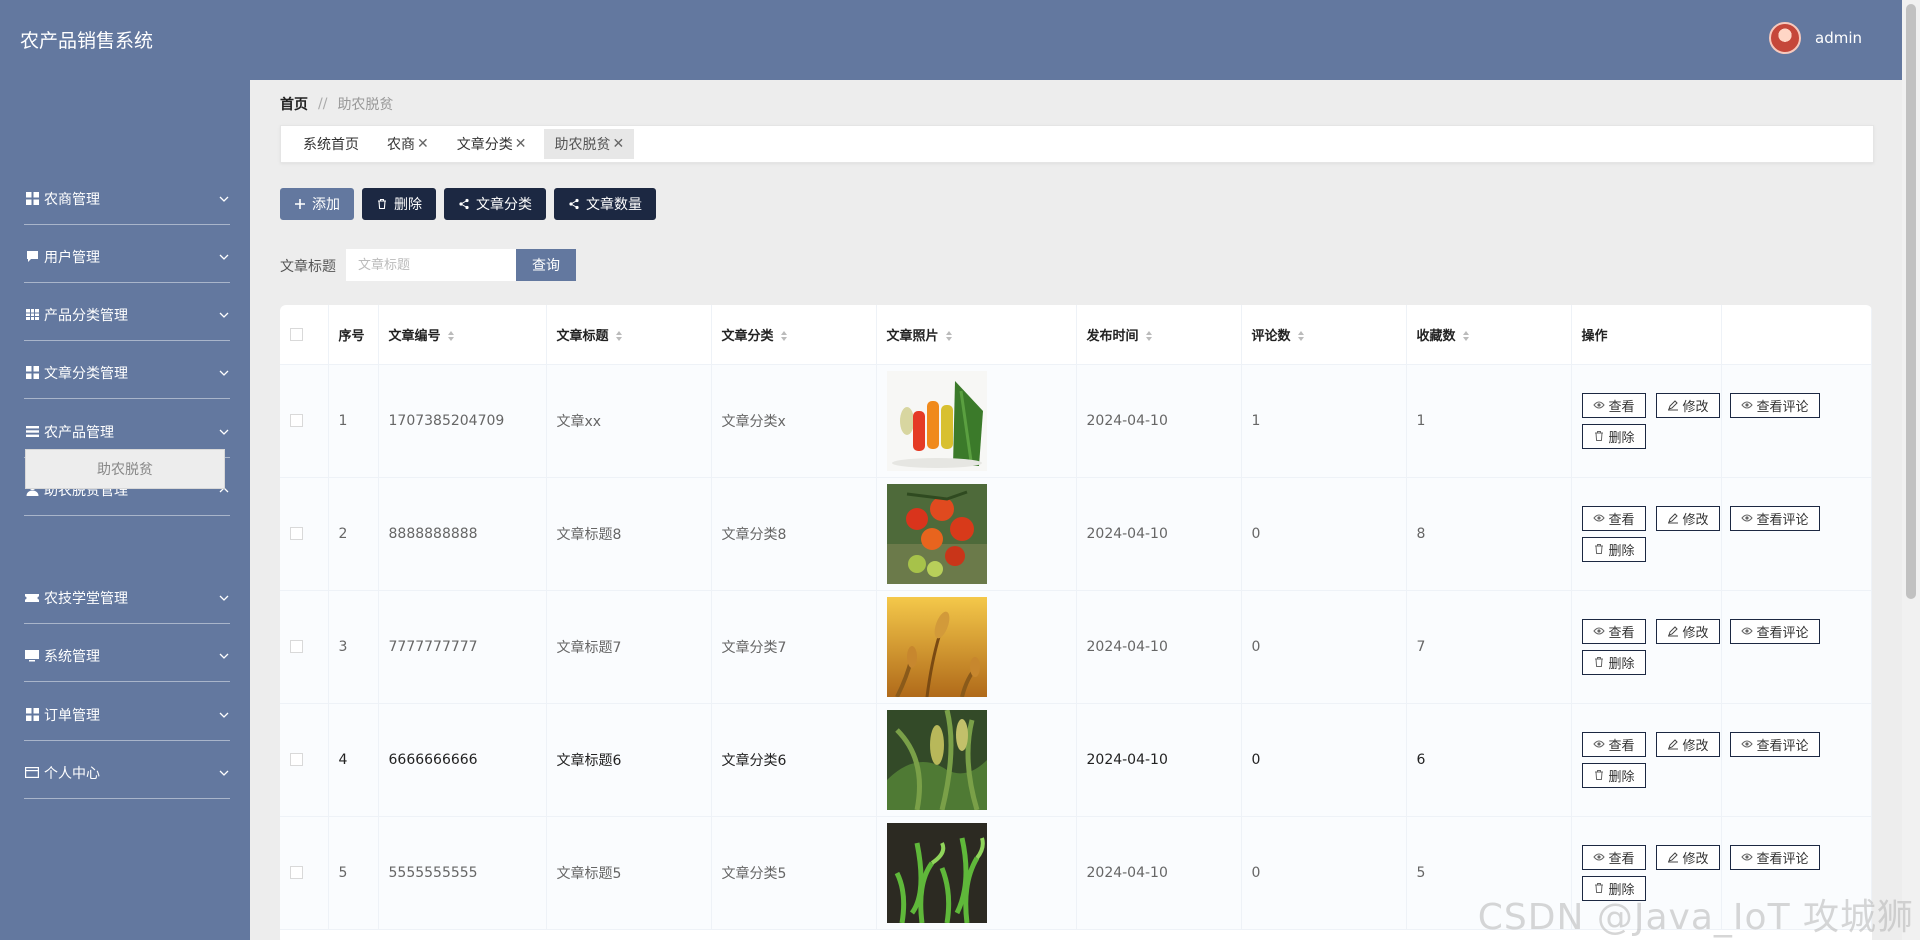  What do you see at coordinates (1324, 421) in the screenshot?
I see `comments-cell: 1` at bounding box center [1324, 421].